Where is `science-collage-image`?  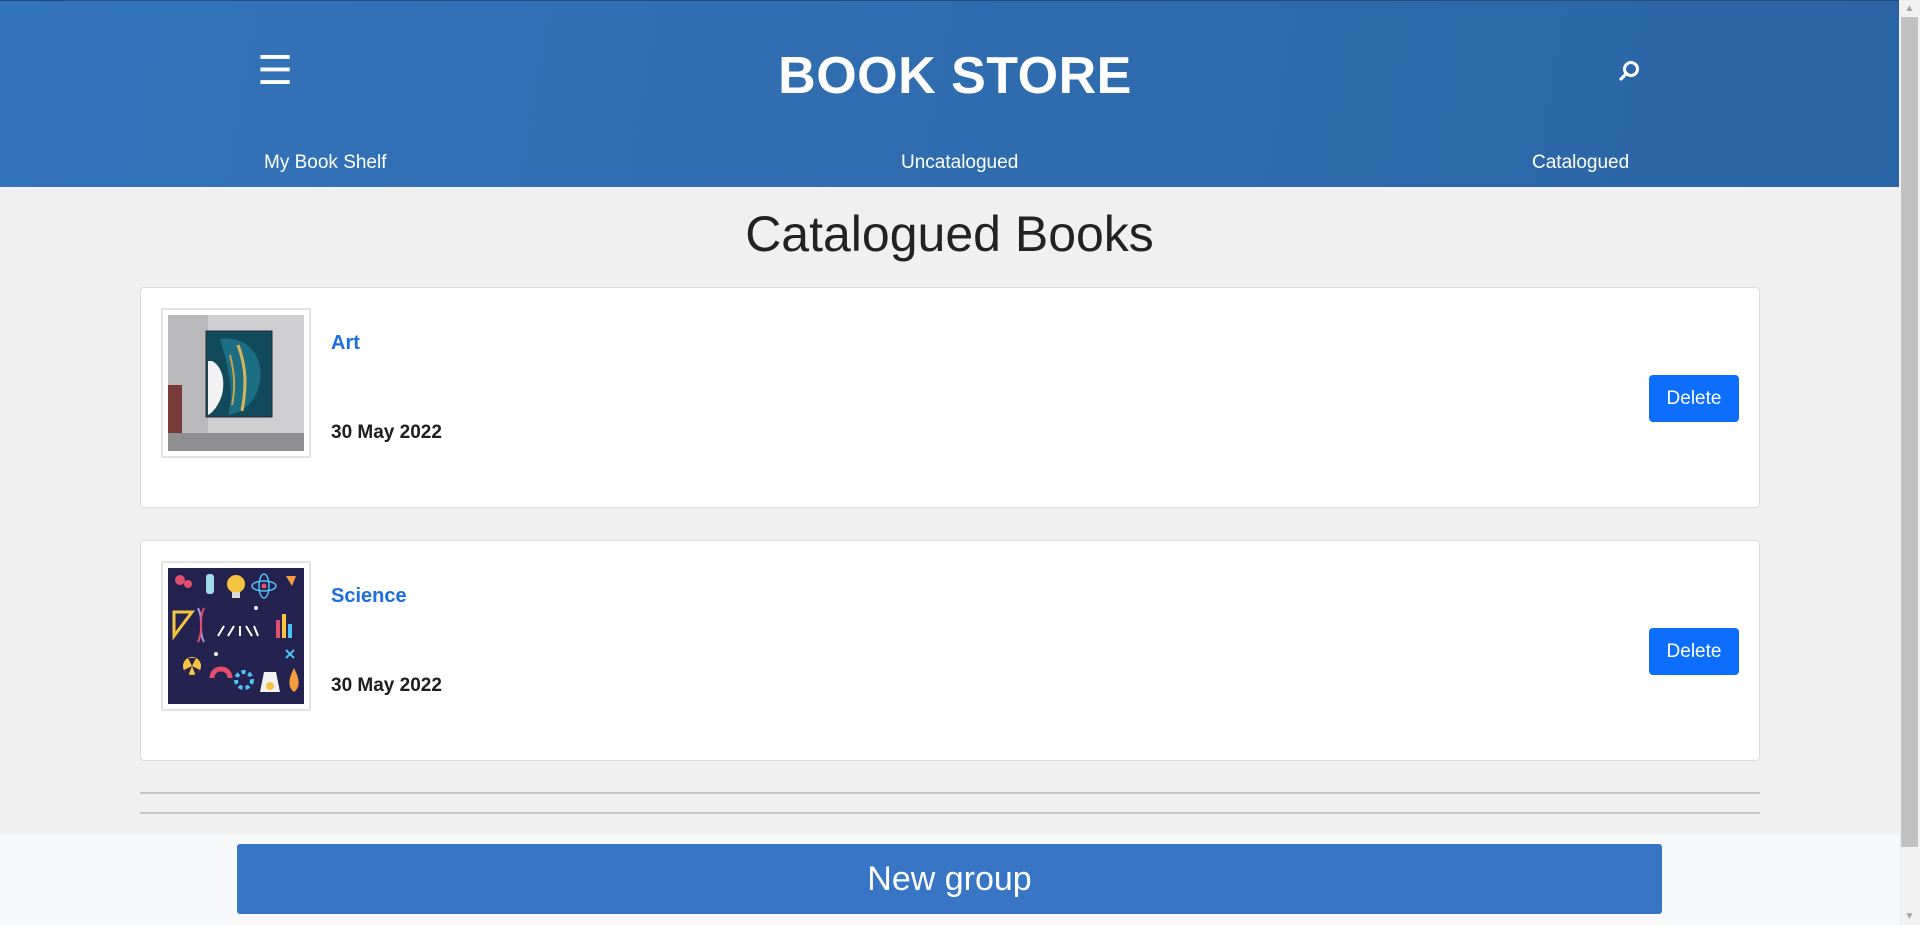
science-collage-image is located at coordinates (236, 636).